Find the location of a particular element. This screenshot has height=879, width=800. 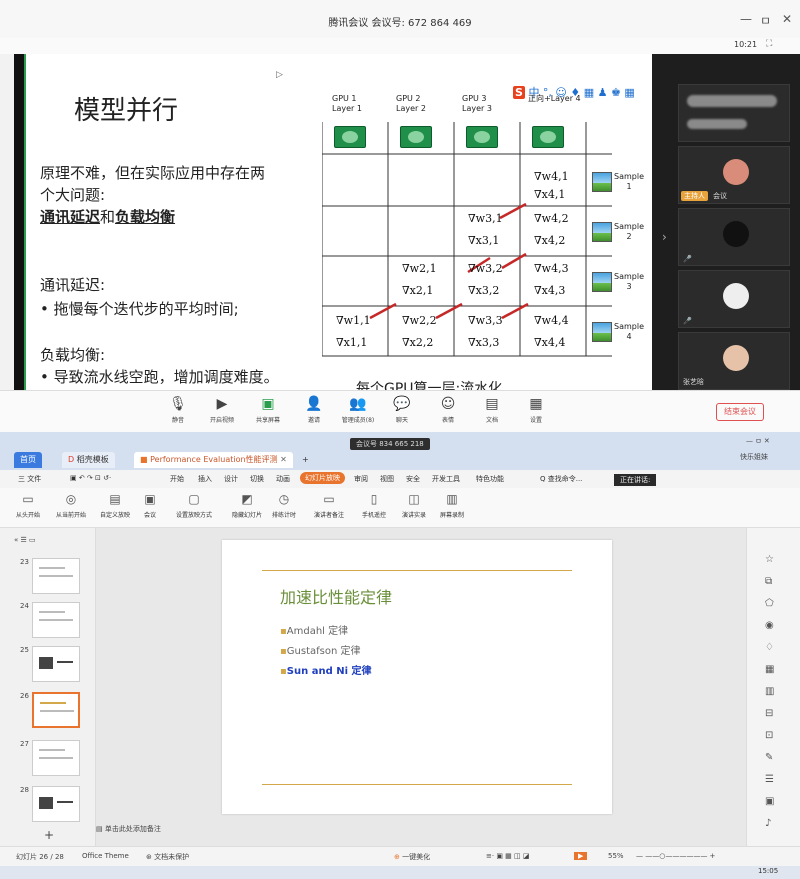

close-icon: ✕ is located at coordinates (787, 19).